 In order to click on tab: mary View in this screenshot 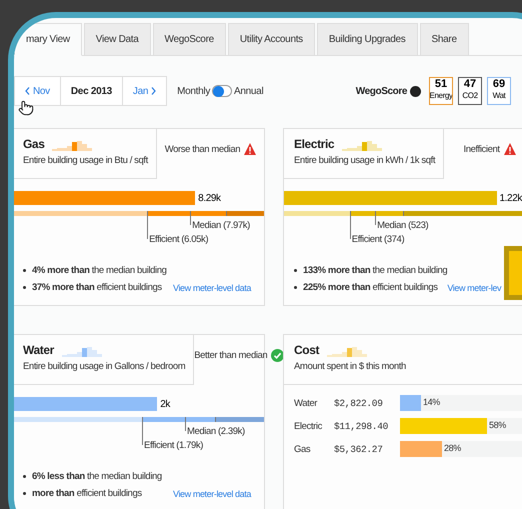, I will do `click(48, 39)`.